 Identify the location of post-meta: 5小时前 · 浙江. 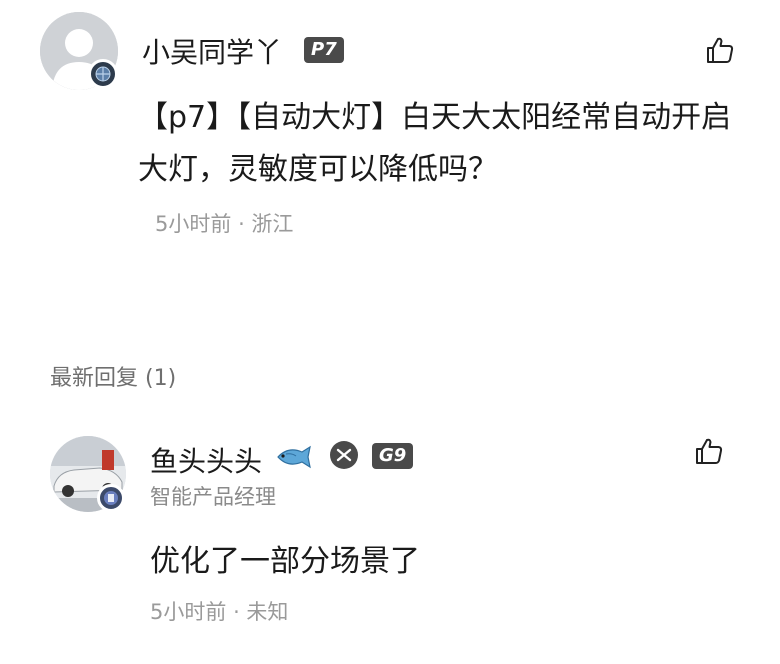
(224, 223).